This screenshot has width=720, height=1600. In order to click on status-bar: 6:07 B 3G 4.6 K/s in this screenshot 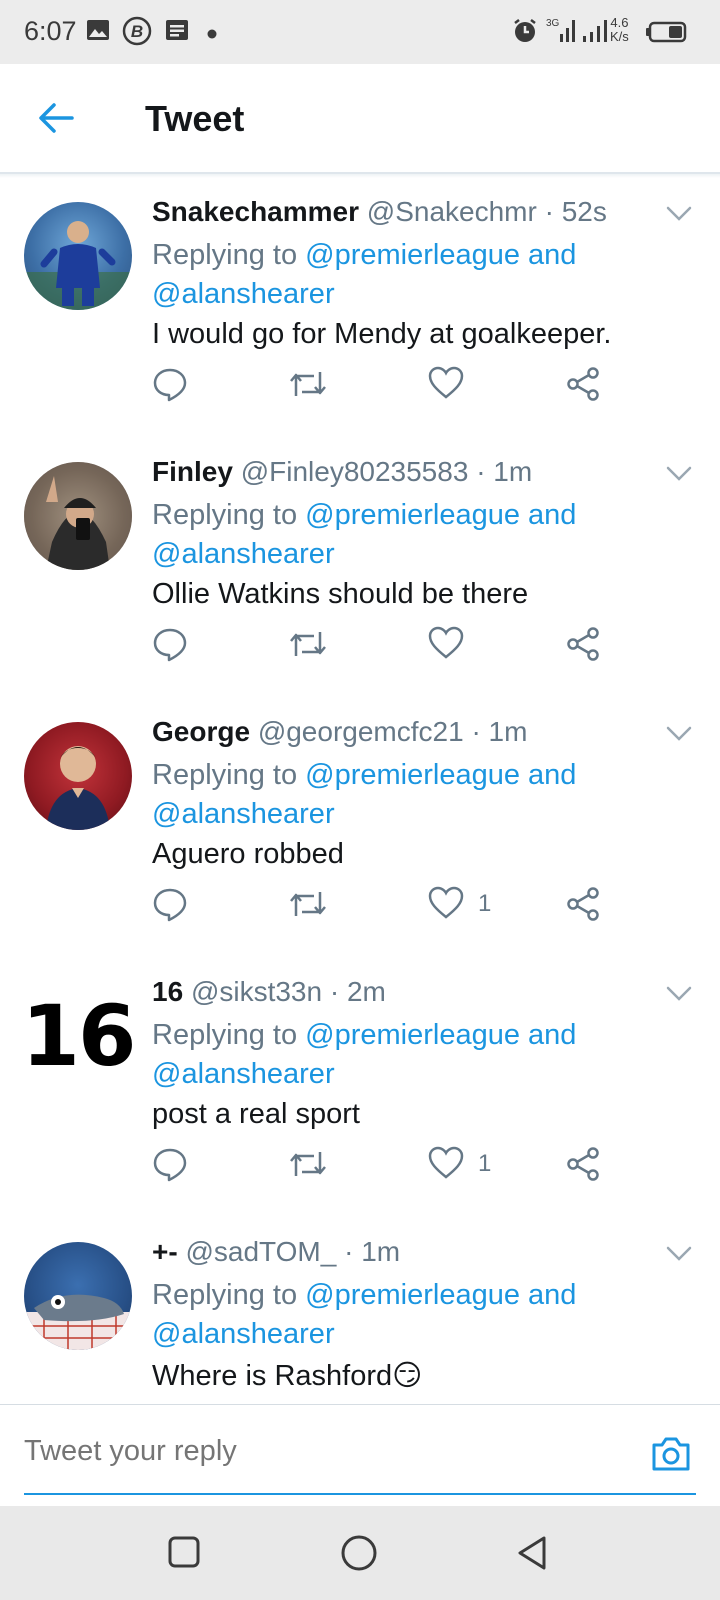, I will do `click(360, 32)`.